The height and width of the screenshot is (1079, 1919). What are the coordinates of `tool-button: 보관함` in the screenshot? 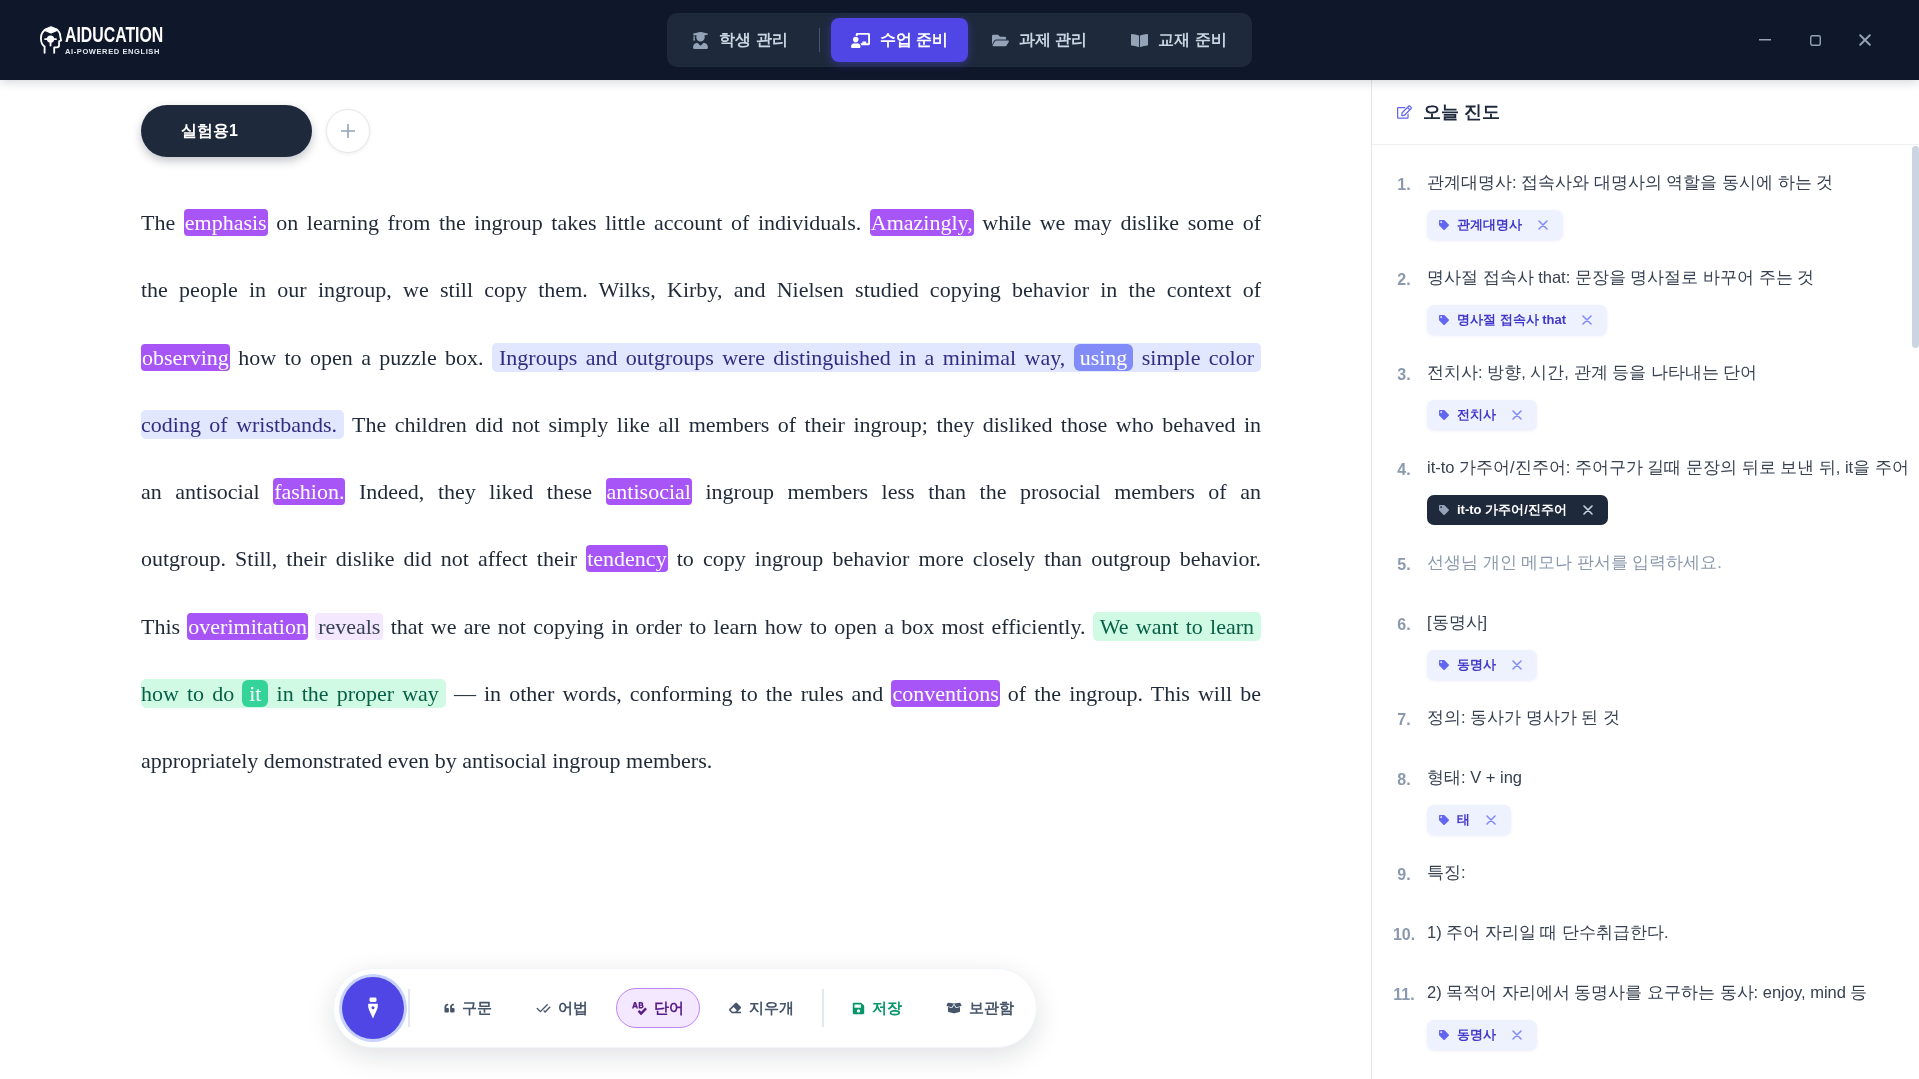 It's located at (980, 1008).